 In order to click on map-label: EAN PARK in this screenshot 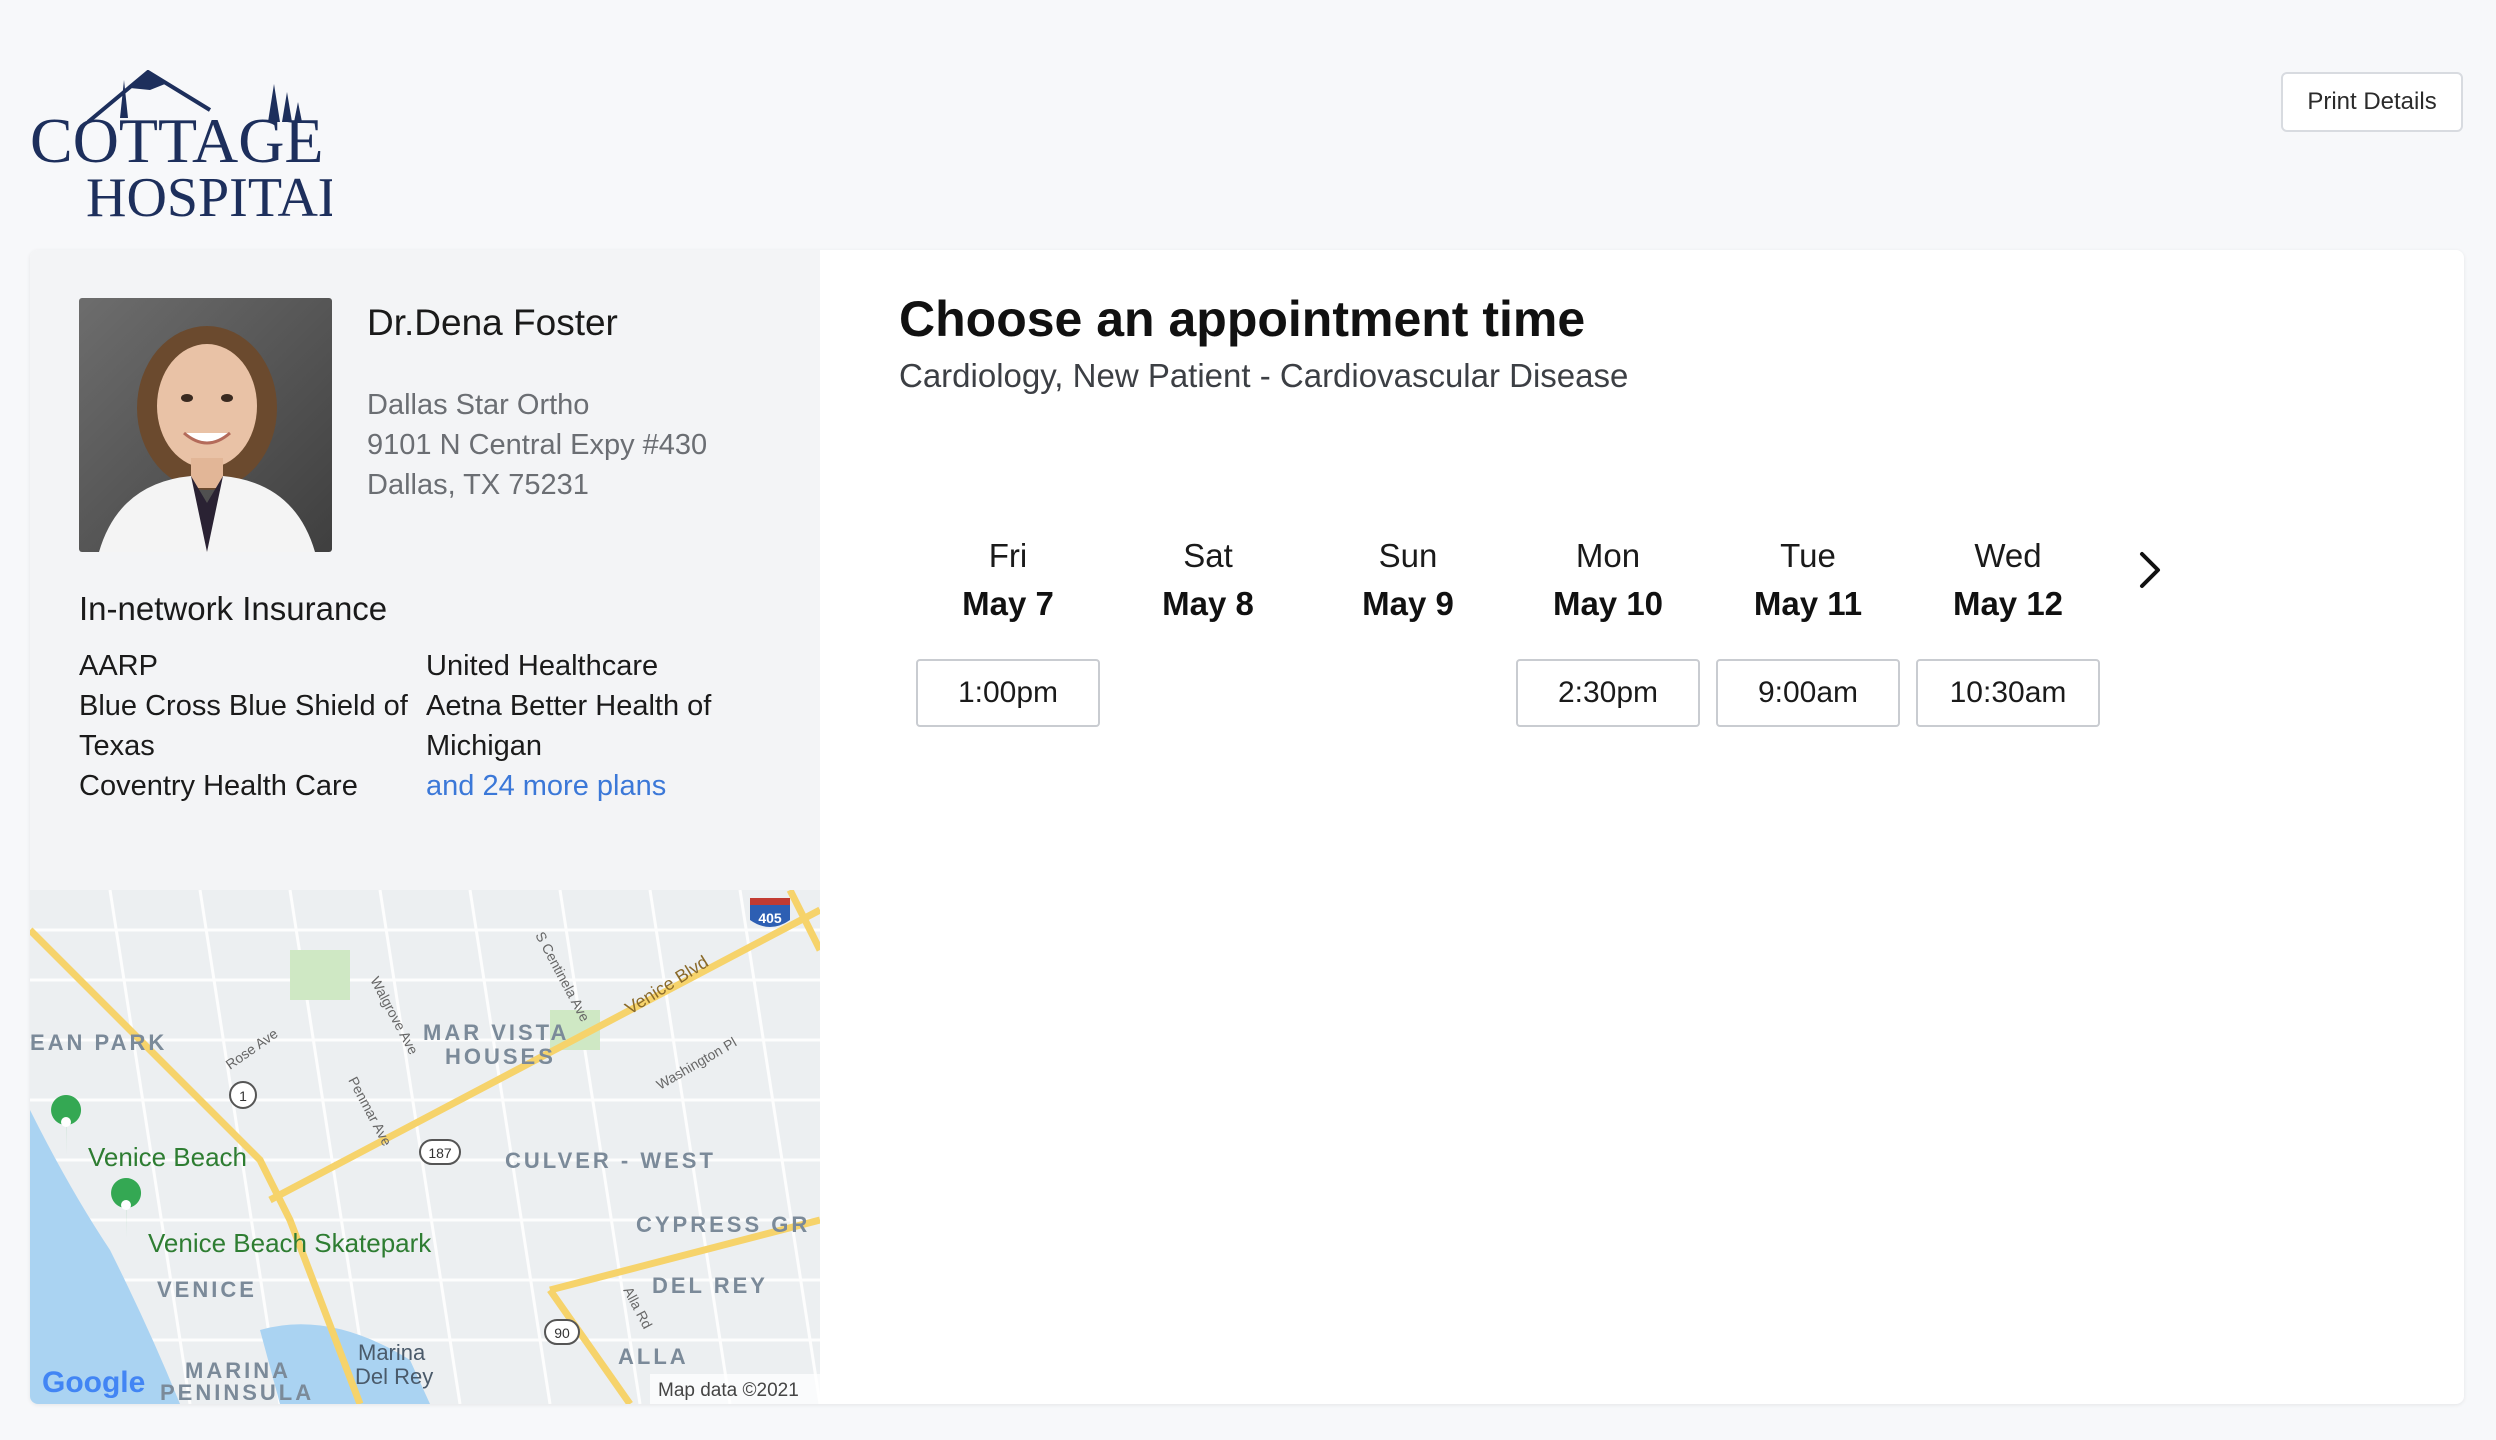, I will do `click(98, 1042)`.